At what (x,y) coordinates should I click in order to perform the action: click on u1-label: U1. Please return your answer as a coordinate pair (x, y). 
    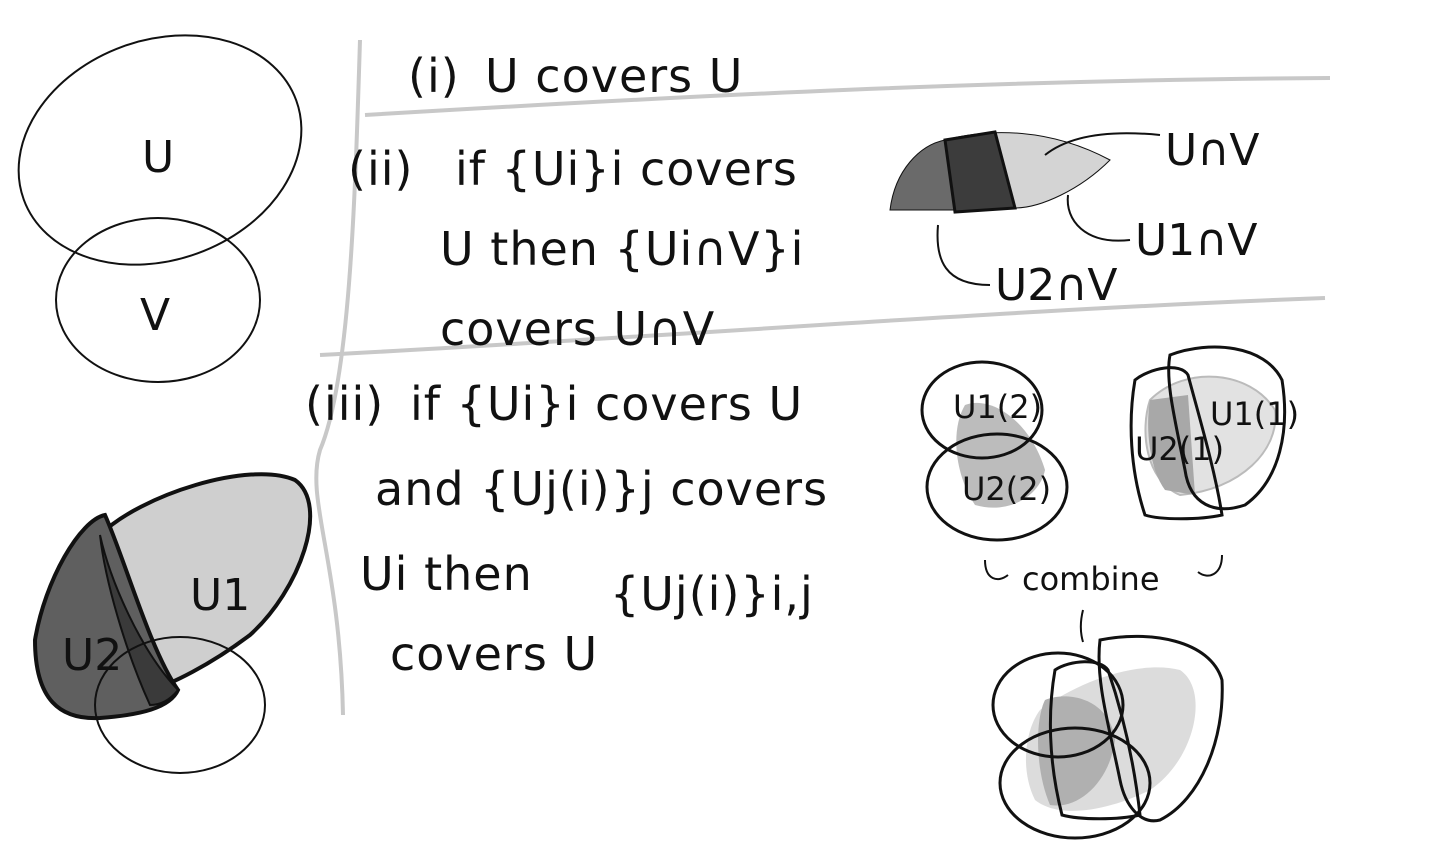
    Looking at the image, I should click on (220, 595).